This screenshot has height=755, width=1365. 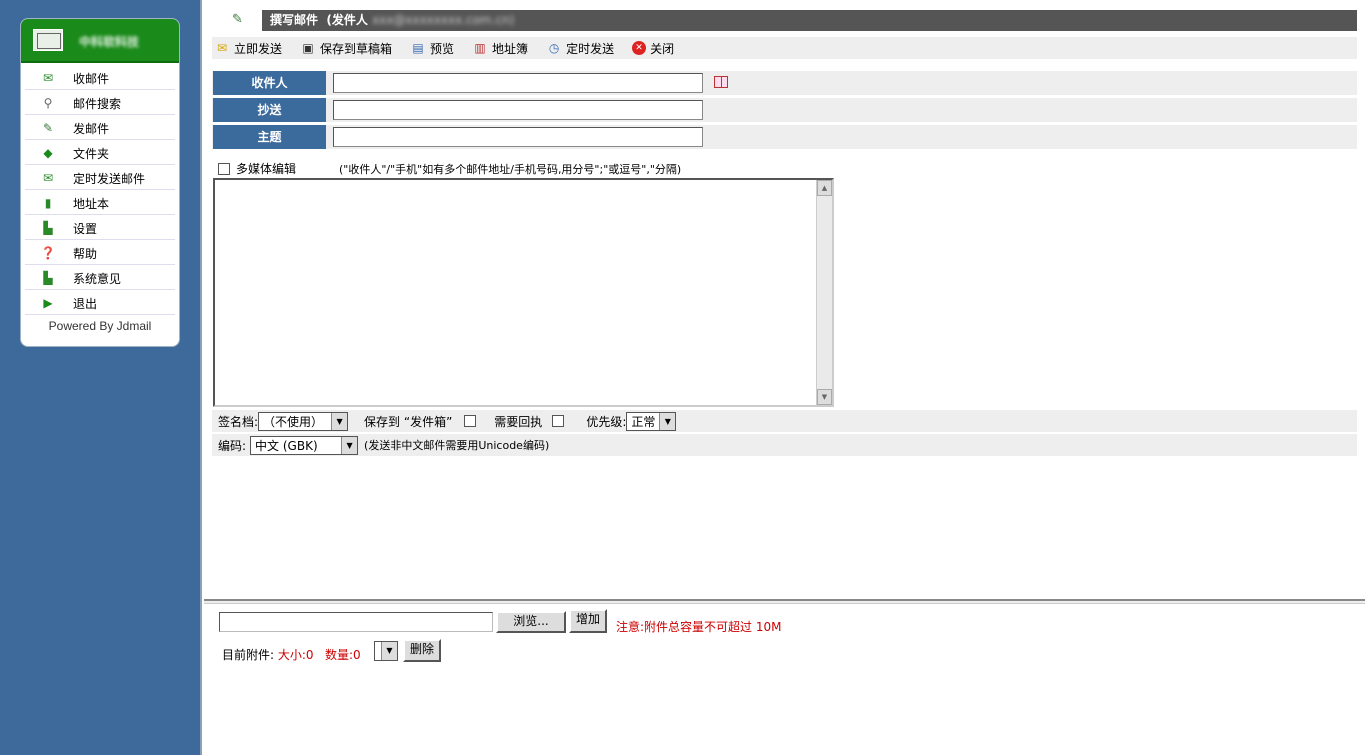 I want to click on receipt-checkbox, so click(x=558, y=421).